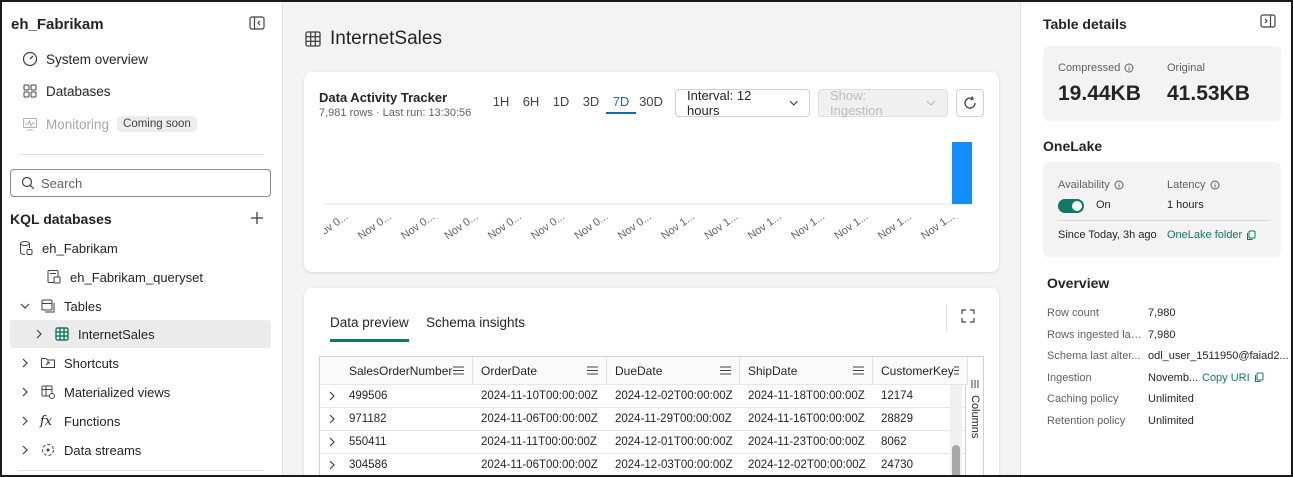 This screenshot has width=1293, height=477. I want to click on chart-bar, so click(962, 173).